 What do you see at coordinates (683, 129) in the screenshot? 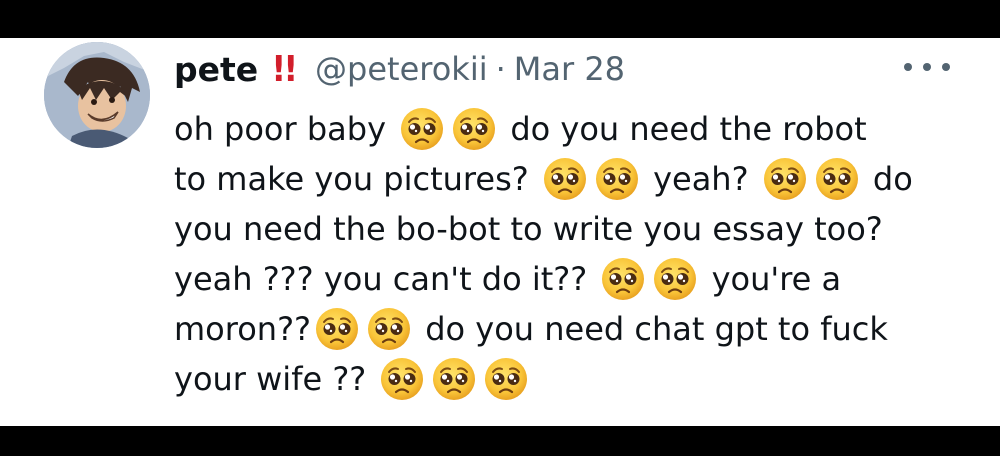
I see `tweet-text-fragment: do you need the robot` at bounding box center [683, 129].